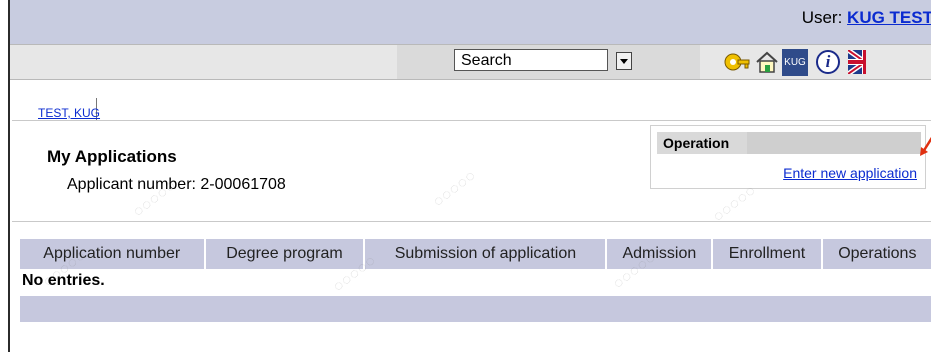 The image size is (931, 352). I want to click on col-operations: Operations, so click(876, 254).